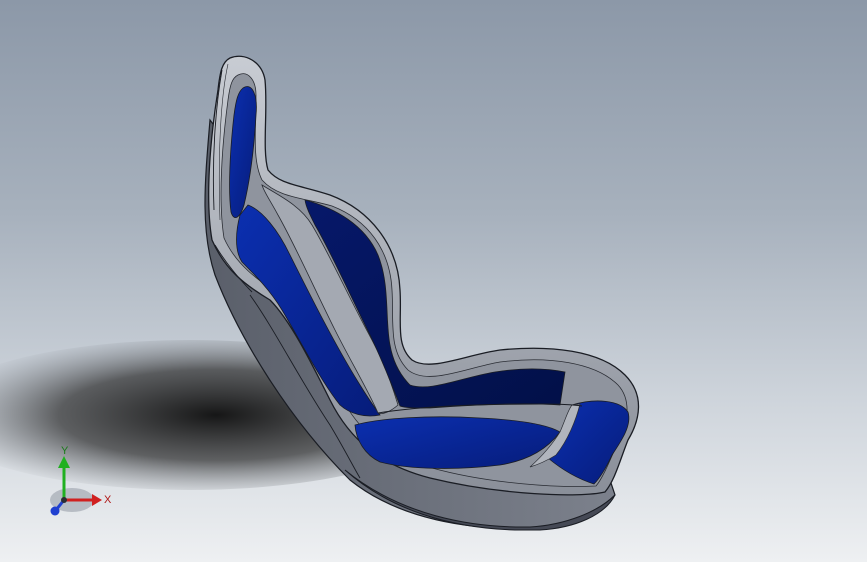 This screenshot has height=562, width=867. What do you see at coordinates (55, 511) in the screenshot?
I see `z-axis-tip-icon` at bounding box center [55, 511].